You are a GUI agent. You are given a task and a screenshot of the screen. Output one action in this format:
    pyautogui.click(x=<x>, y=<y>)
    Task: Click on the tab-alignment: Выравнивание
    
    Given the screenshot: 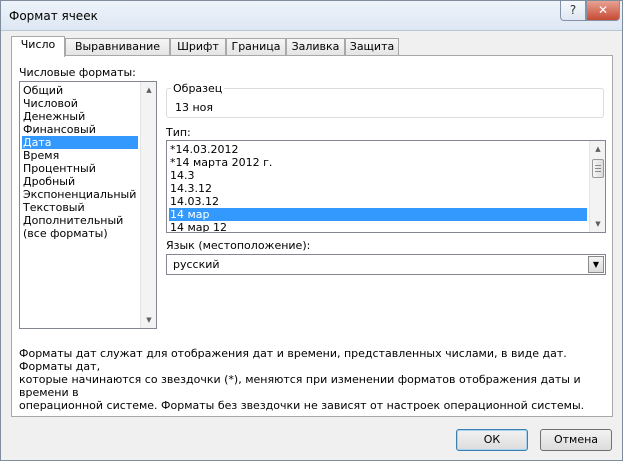 What is the action you would take?
    pyautogui.click(x=117, y=47)
    